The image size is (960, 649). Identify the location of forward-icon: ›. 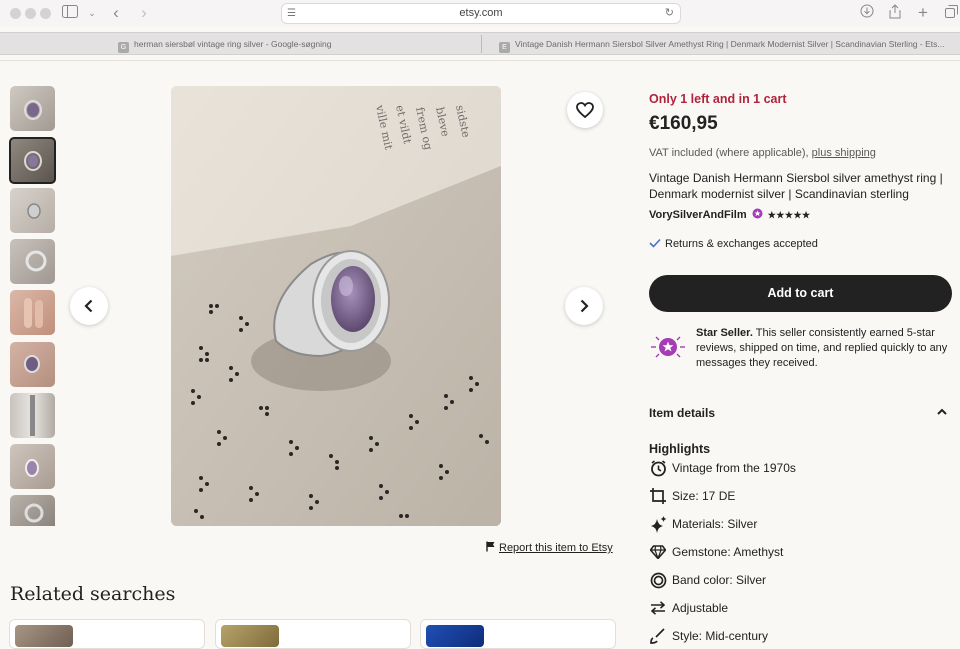
(144, 13).